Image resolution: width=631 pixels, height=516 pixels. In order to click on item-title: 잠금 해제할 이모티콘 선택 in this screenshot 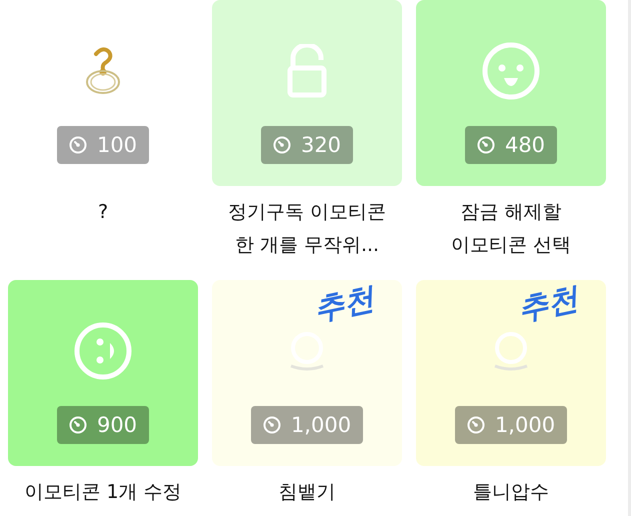, I will do `click(511, 229)`.